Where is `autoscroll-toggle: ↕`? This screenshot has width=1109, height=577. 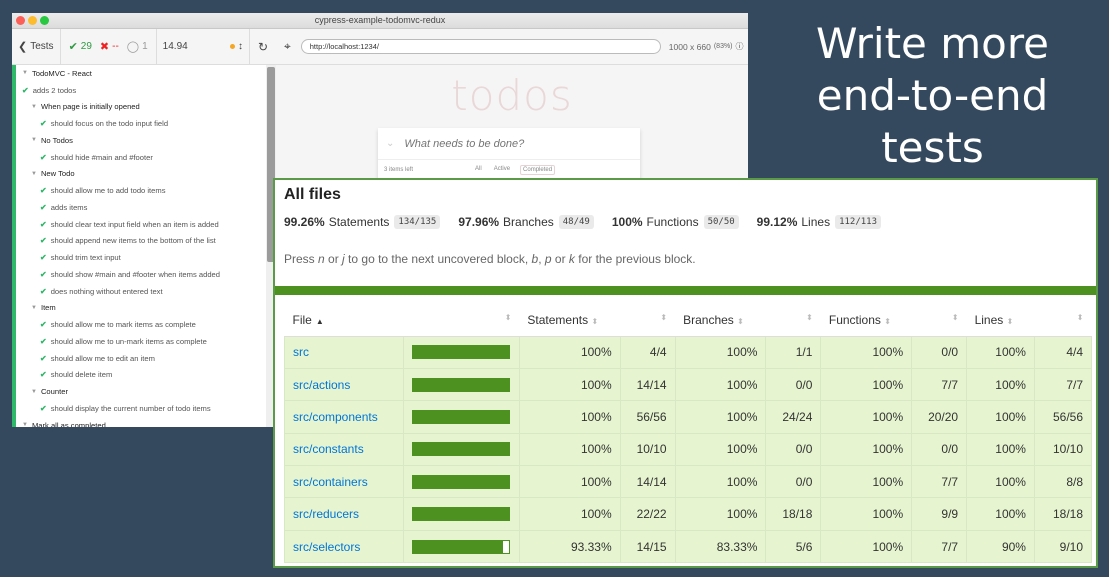 autoscroll-toggle: ↕ is located at coordinates (236, 46).